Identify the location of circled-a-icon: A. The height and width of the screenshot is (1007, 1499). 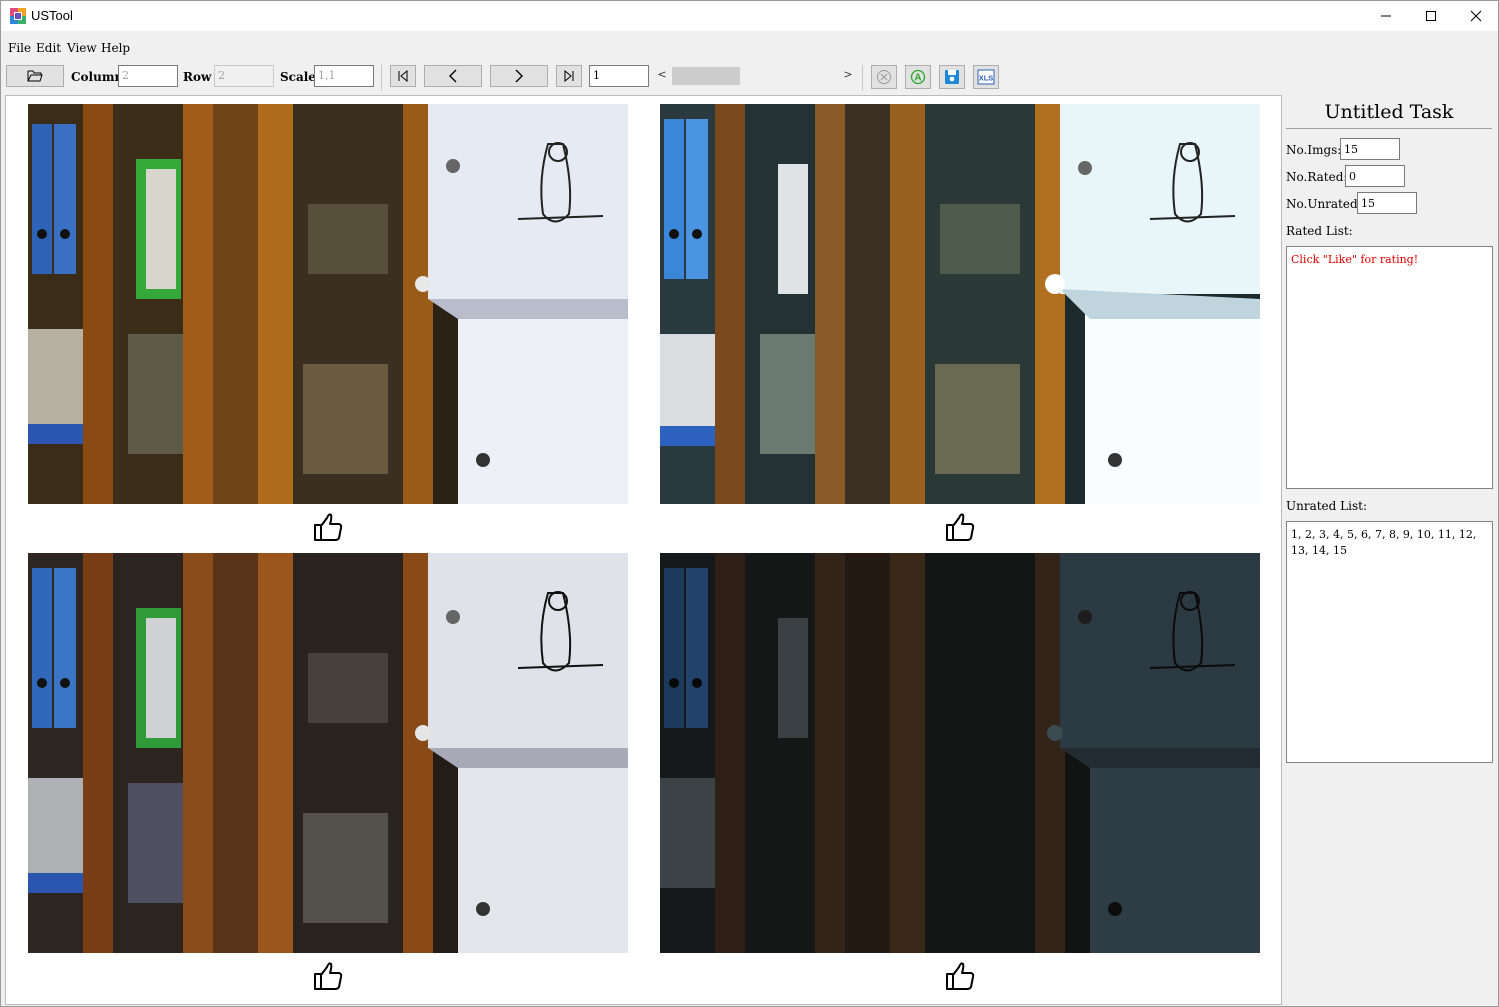
(918, 77).